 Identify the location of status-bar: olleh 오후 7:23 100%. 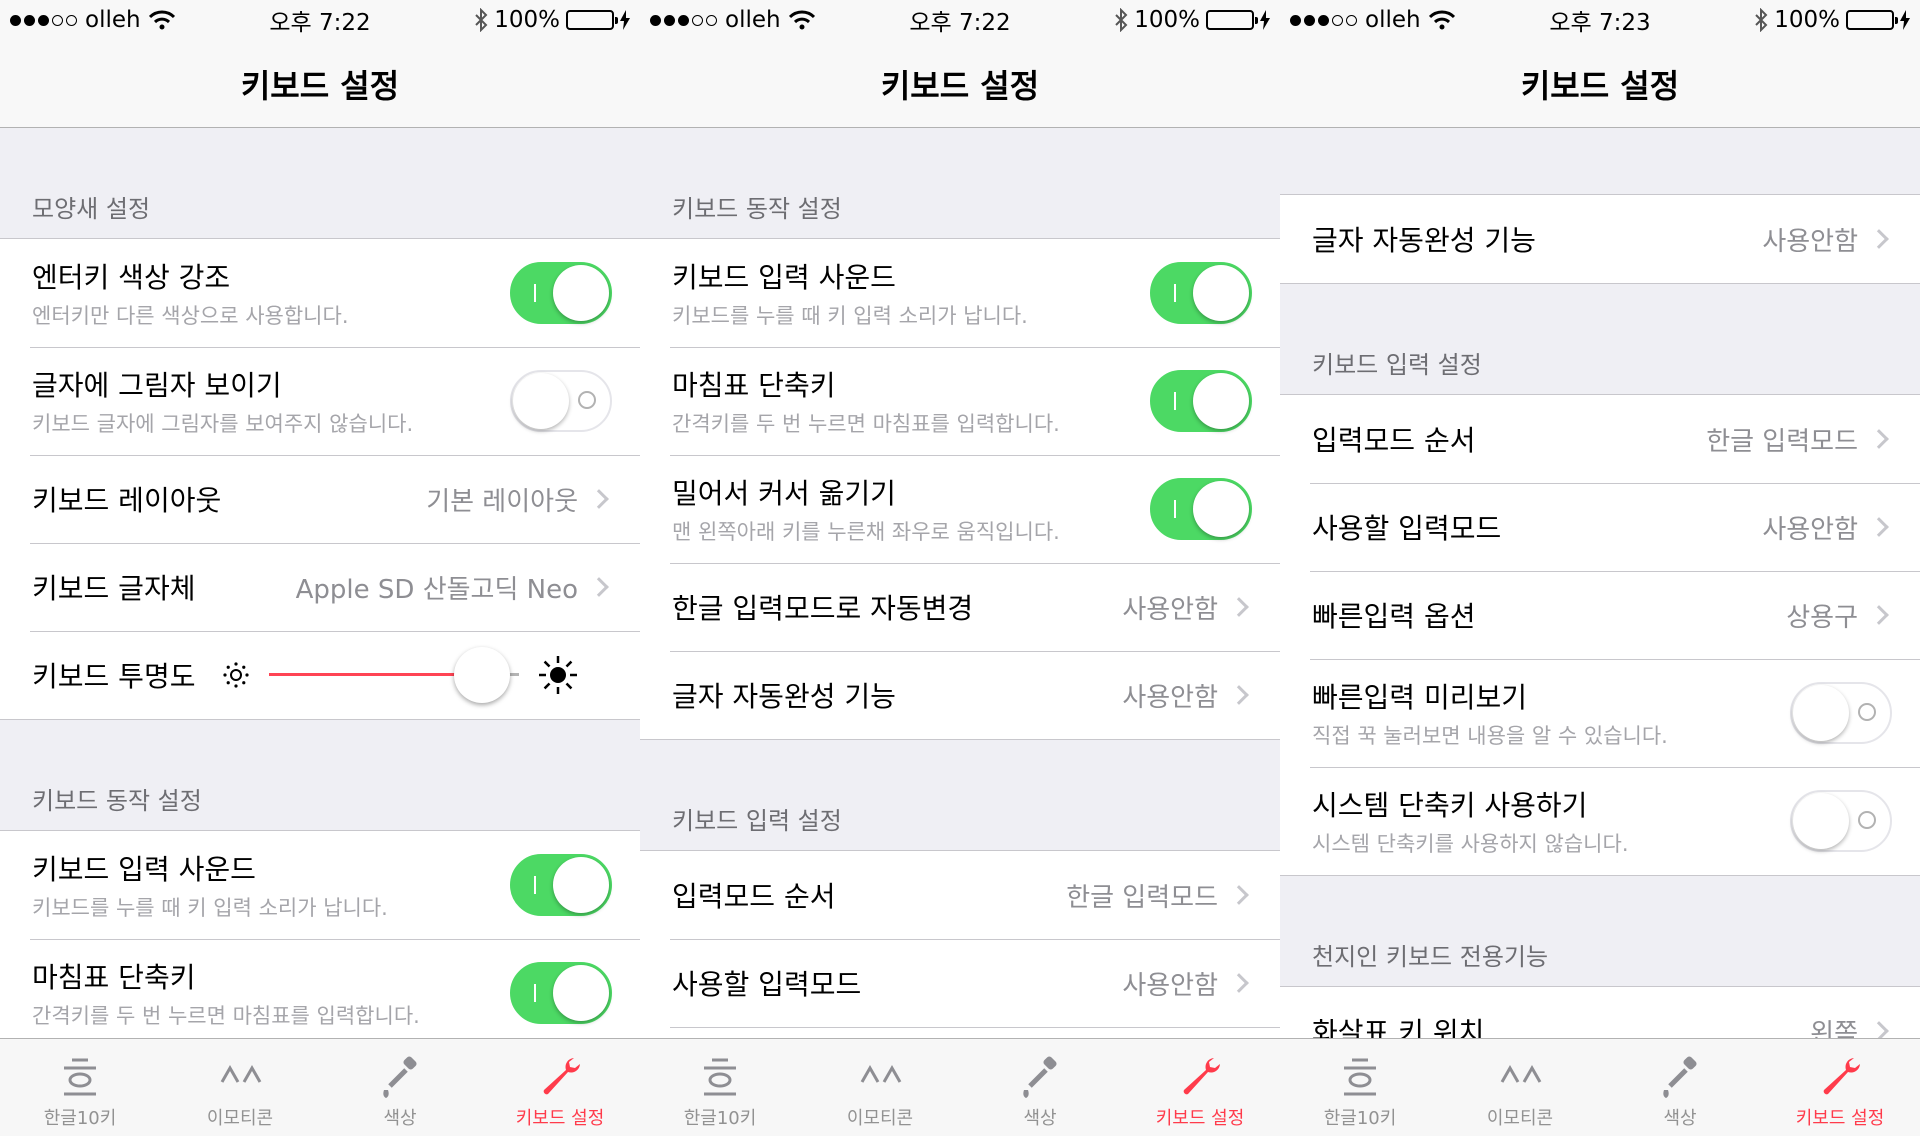
(1600, 20).